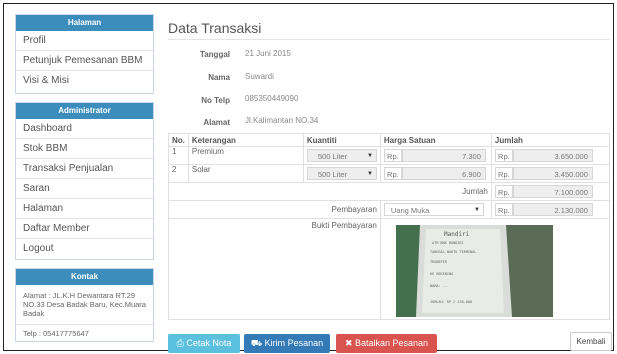  What do you see at coordinates (209, 343) in the screenshot?
I see `cetak-nota-label: Cetak Nota` at bounding box center [209, 343].